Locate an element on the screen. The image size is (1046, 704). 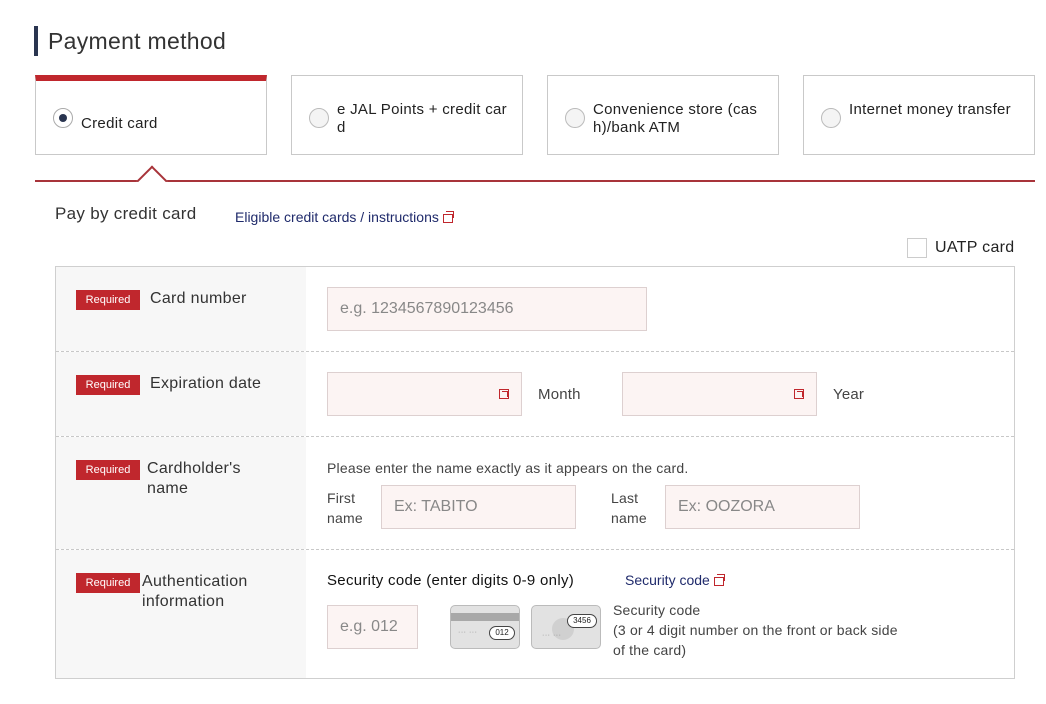
pay-by-credit-card-title: Pay by credit card is located at coordinates (126, 213).